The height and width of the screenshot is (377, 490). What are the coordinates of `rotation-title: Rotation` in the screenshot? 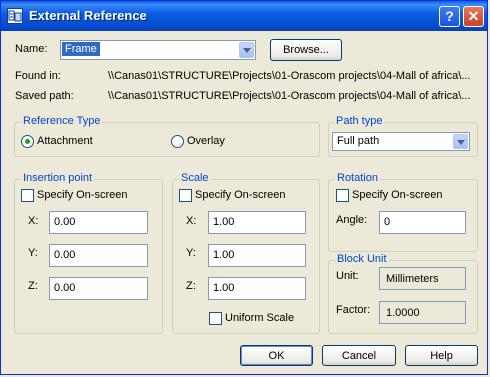 It's located at (357, 178).